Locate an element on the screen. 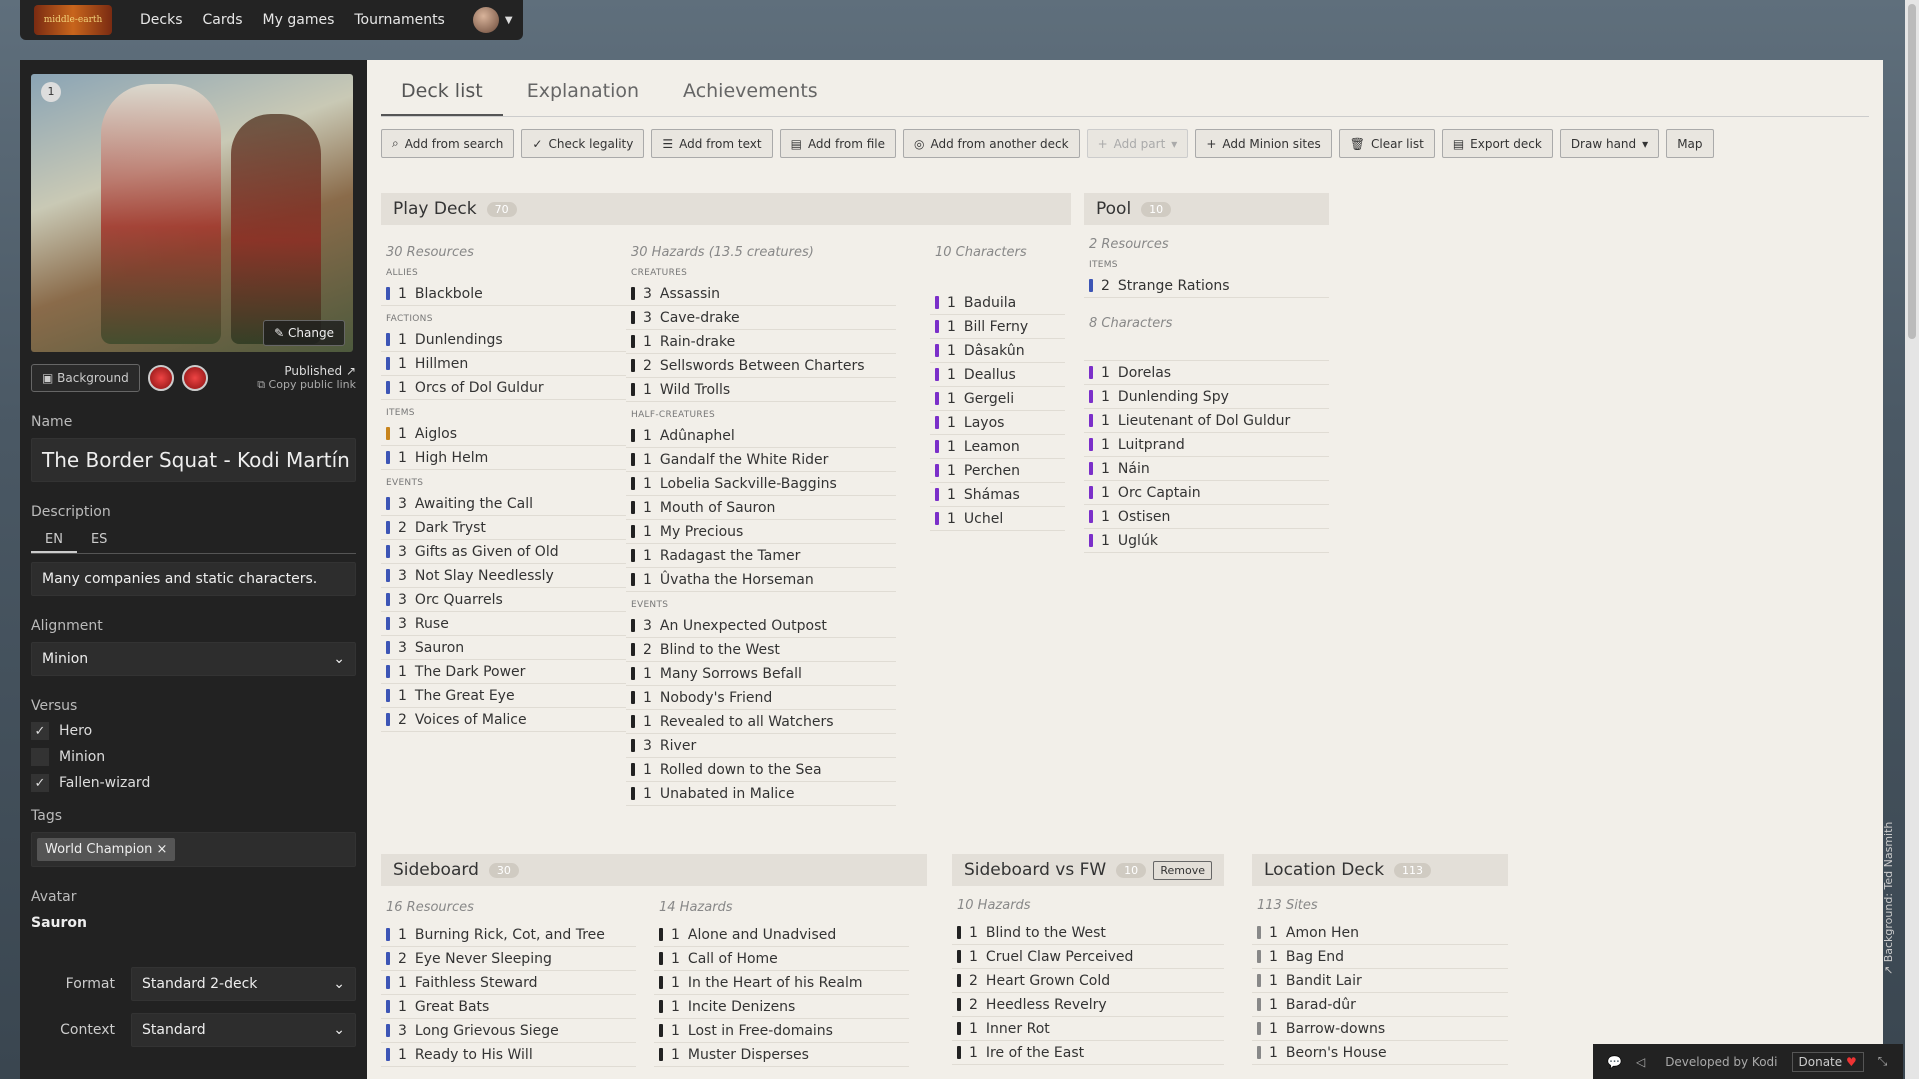 This screenshot has height=1079, width=1919. card-name: Nobody's Friend is located at coordinates (716, 698).